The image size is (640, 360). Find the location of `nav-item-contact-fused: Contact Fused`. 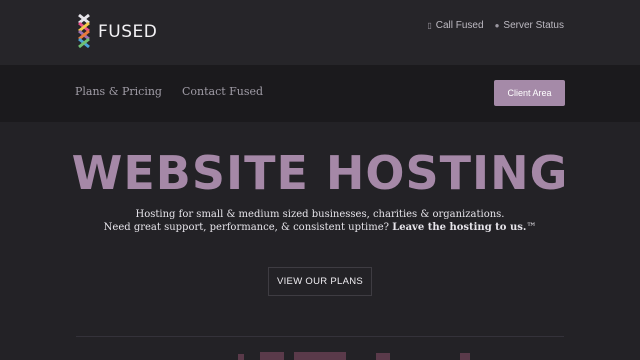

nav-item-contact-fused: Contact Fused is located at coordinates (222, 91).